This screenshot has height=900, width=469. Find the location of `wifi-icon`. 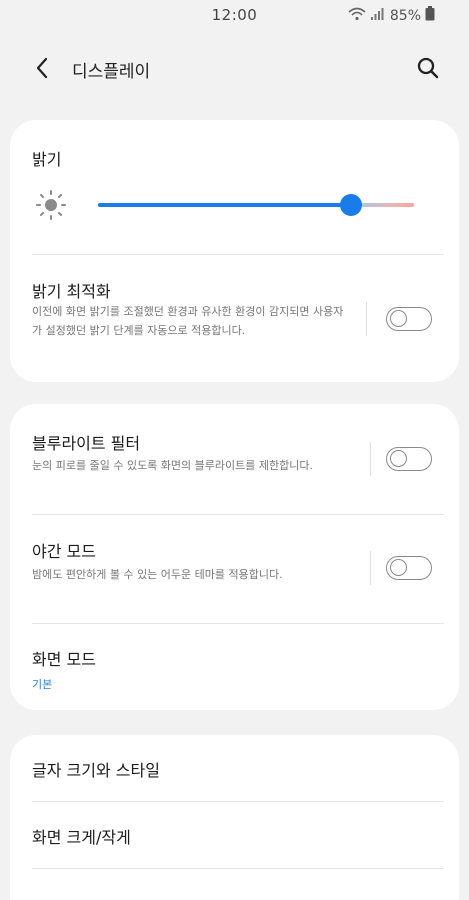

wifi-icon is located at coordinates (357, 16).